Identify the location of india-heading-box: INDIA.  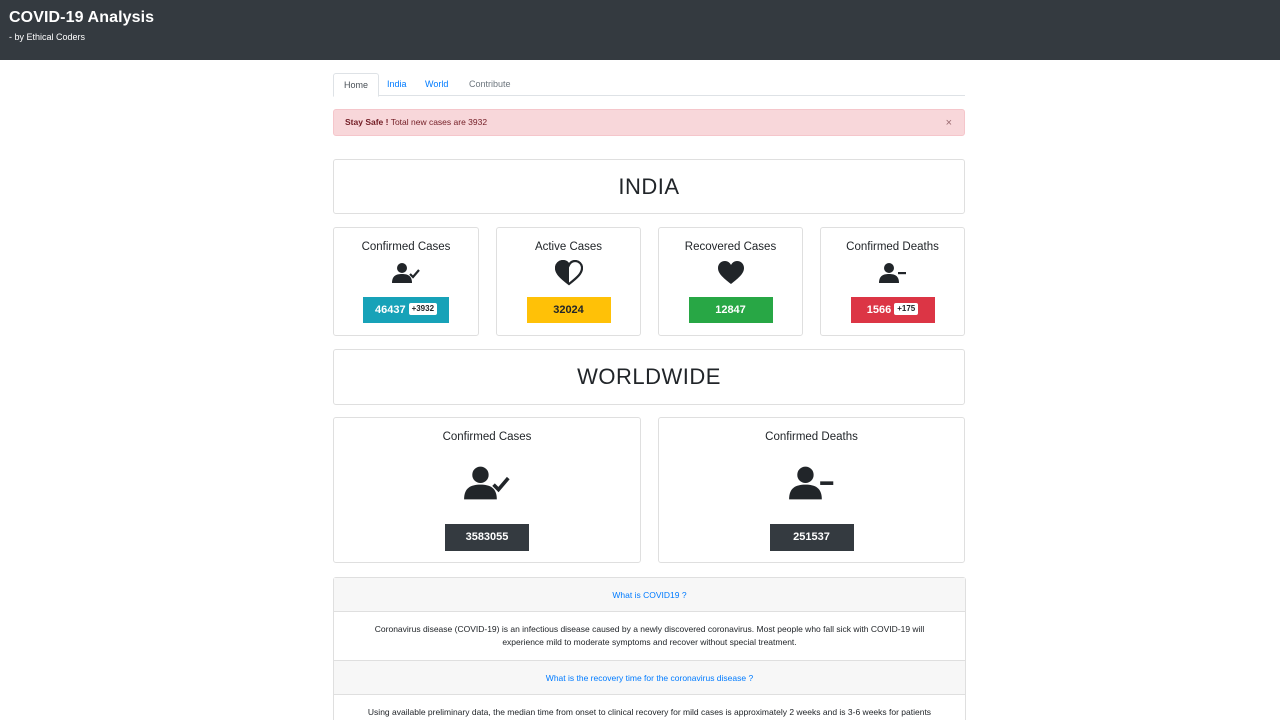
(649, 186).